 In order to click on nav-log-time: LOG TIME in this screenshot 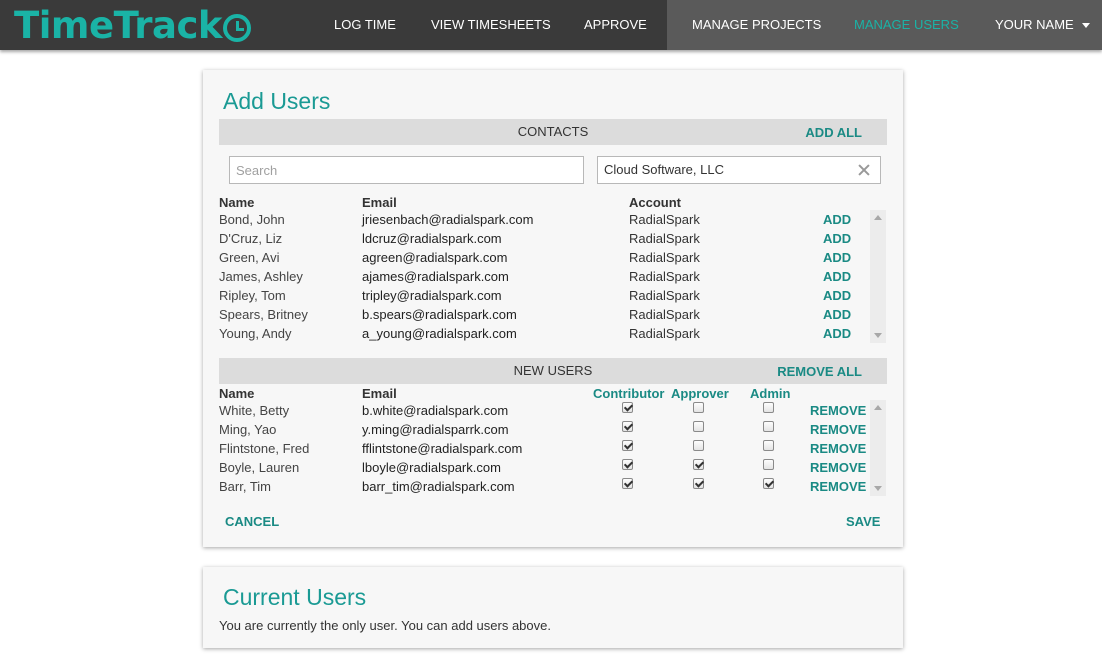, I will do `click(365, 25)`.